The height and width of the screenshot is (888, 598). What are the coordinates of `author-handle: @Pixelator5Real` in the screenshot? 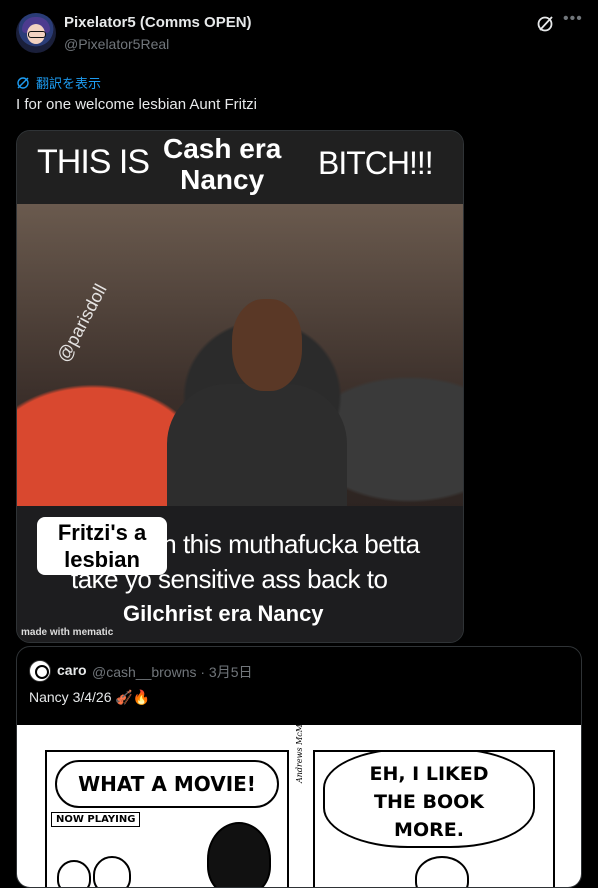 It's located at (116, 44).